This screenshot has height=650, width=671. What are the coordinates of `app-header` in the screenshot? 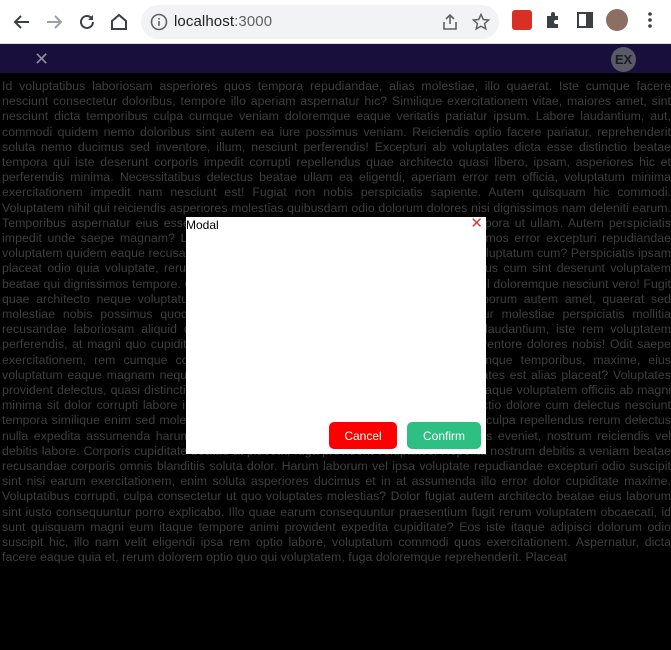 It's located at (335, 58).